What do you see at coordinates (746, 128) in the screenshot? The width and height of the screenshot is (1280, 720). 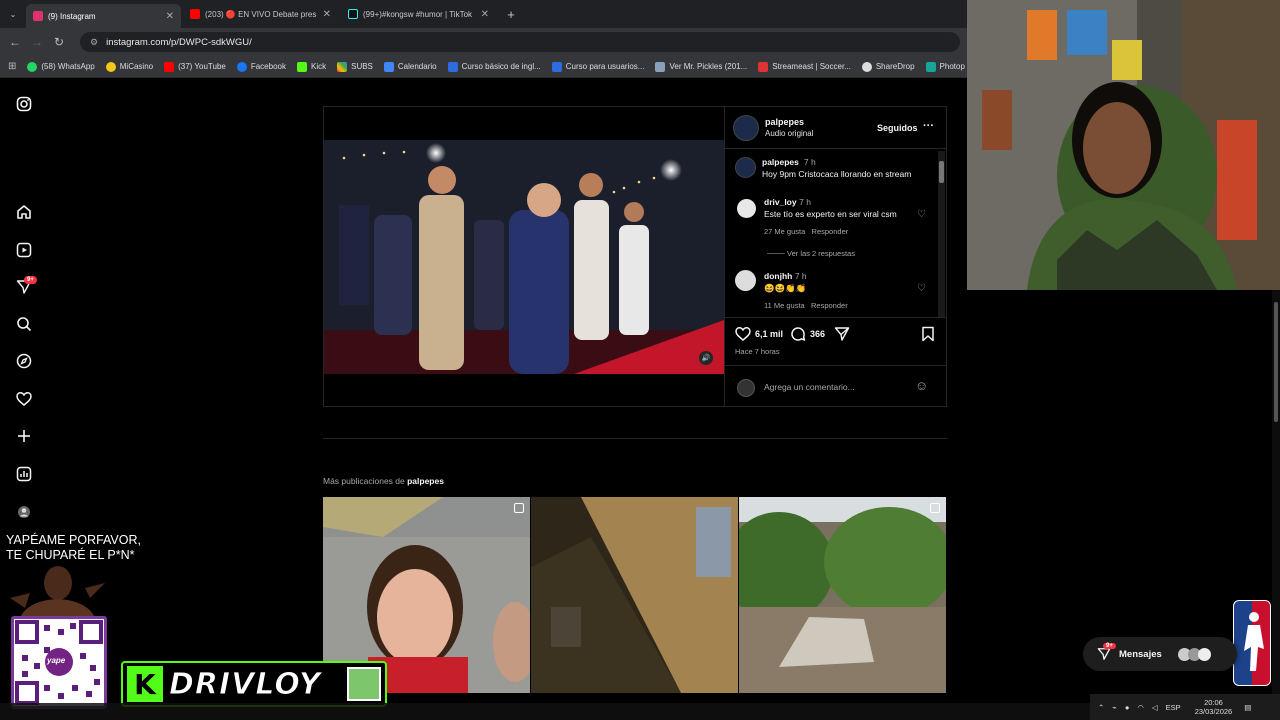 I see `author-avatar` at bounding box center [746, 128].